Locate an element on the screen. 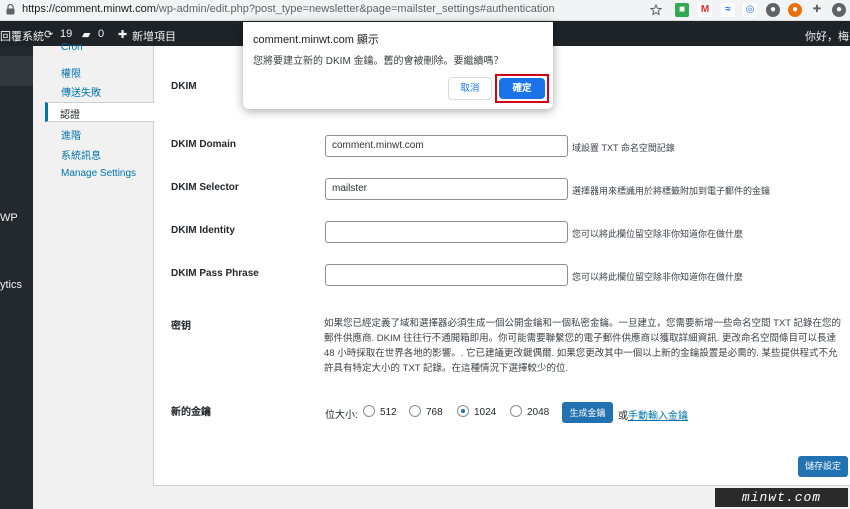 The width and height of the screenshot is (850, 509). tab-system-info: 系統訊息 is located at coordinates (81, 154).